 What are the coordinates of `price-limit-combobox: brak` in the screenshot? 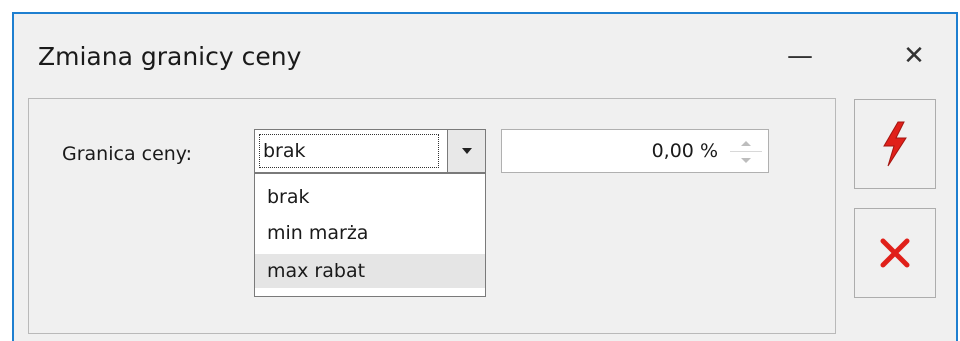 It's located at (370, 151).